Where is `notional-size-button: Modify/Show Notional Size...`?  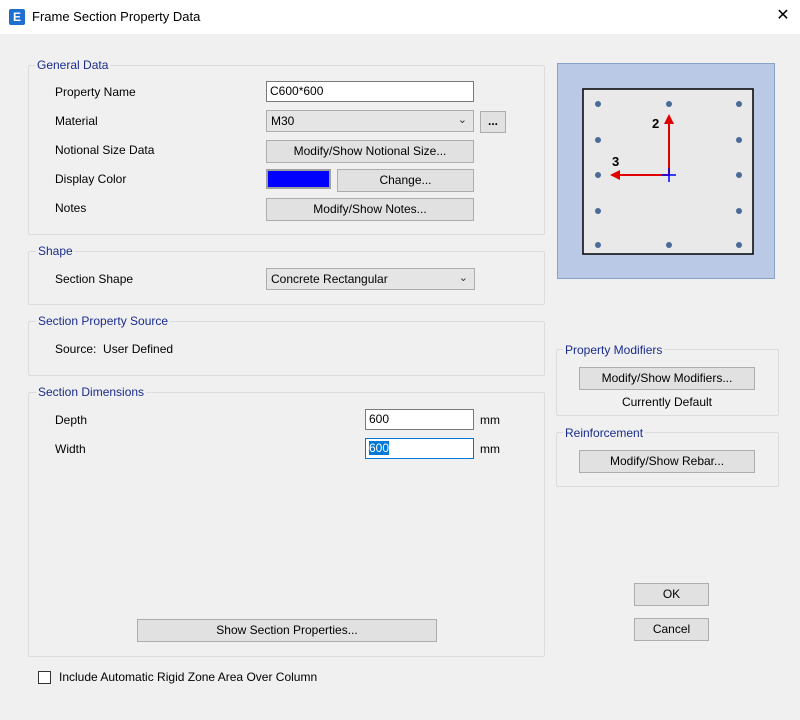 notional-size-button: Modify/Show Notional Size... is located at coordinates (370, 151).